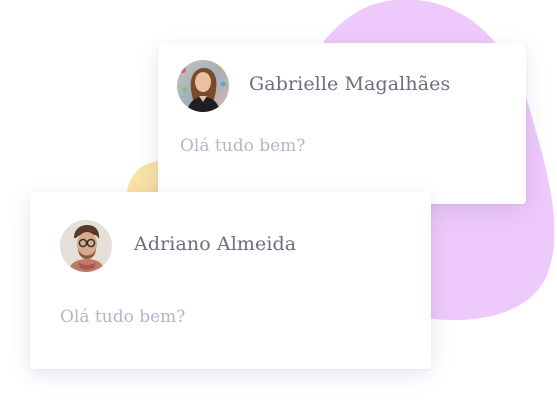  Describe the element at coordinates (350, 84) in the screenshot. I see `sender-name: Gabrielle Magalhães` at that location.